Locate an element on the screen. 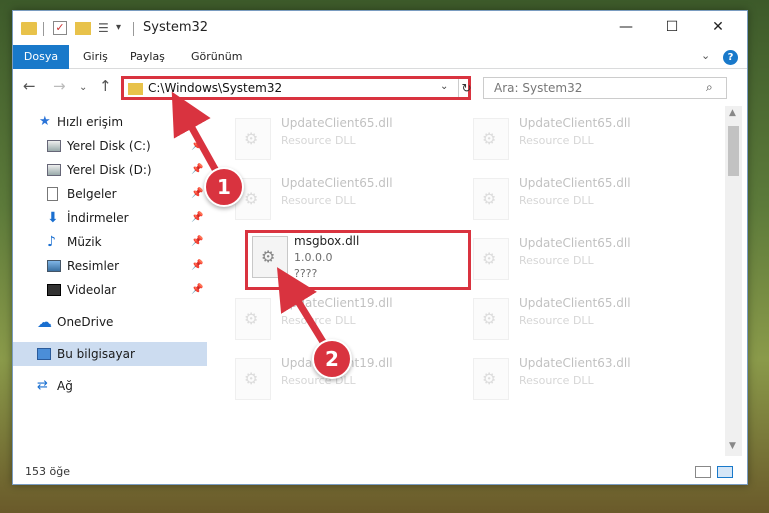 The width and height of the screenshot is (769, 513). properties-icon: ☰ is located at coordinates (105, 28).